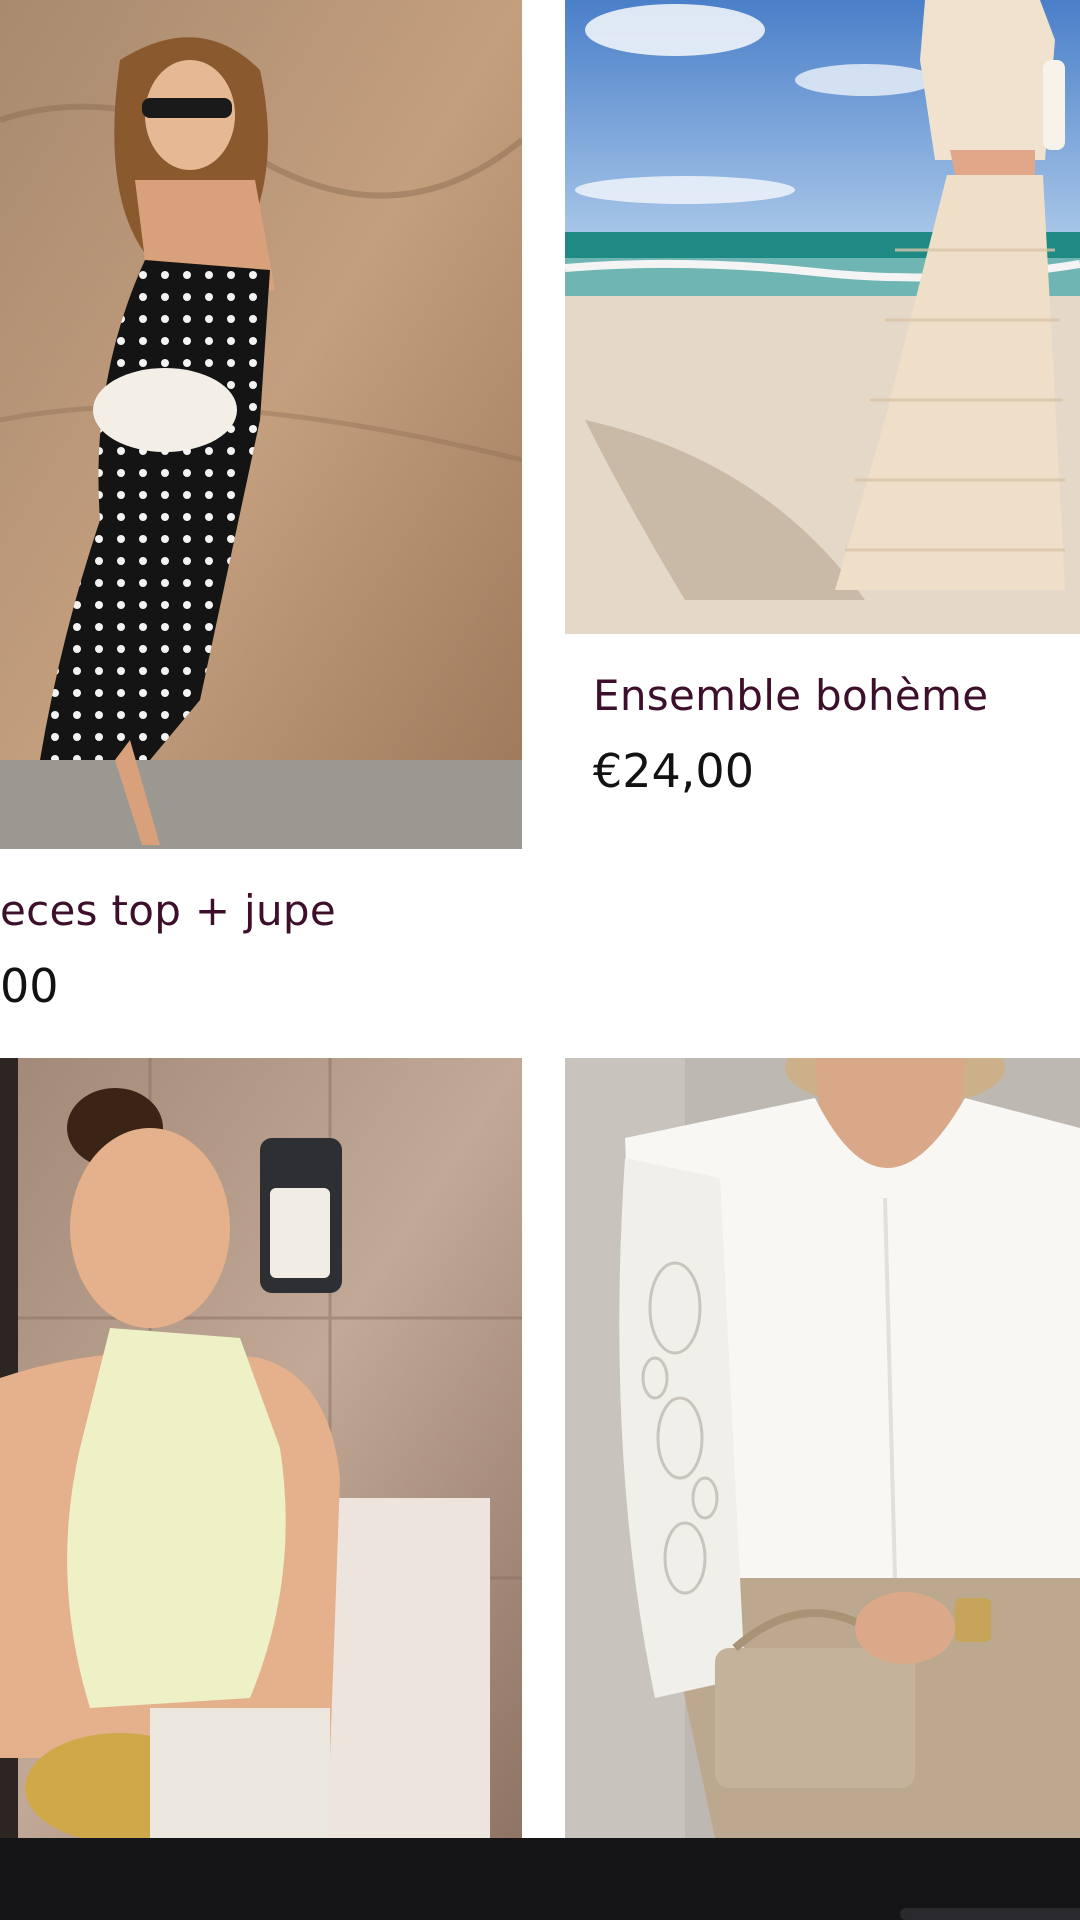  What do you see at coordinates (29, 986) in the screenshot?
I see `product-price: 00` at bounding box center [29, 986].